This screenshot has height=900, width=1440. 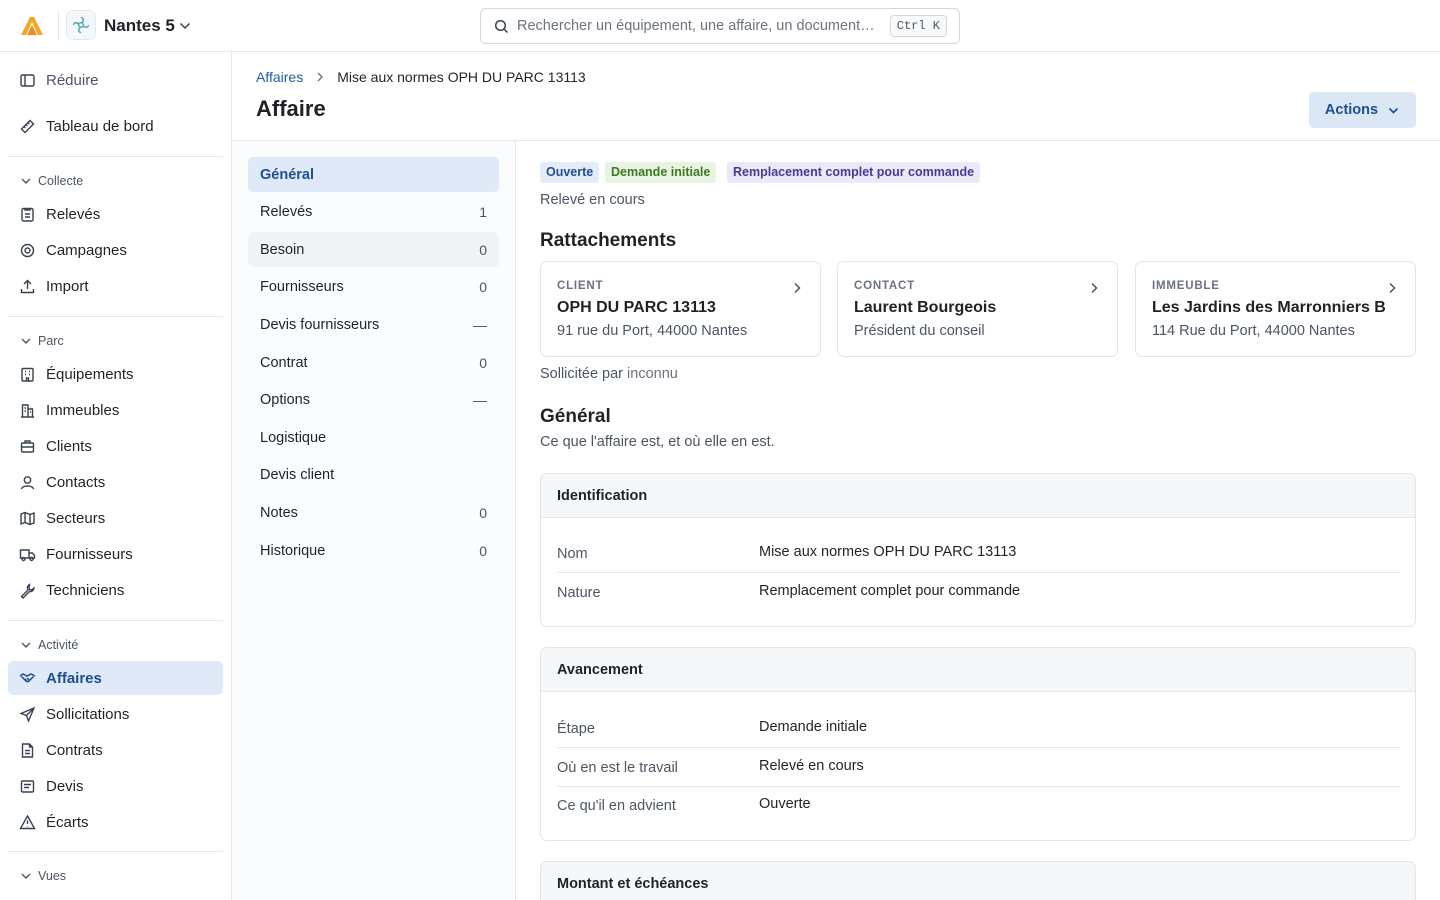 I want to click on user-icon, so click(x=27, y=482).